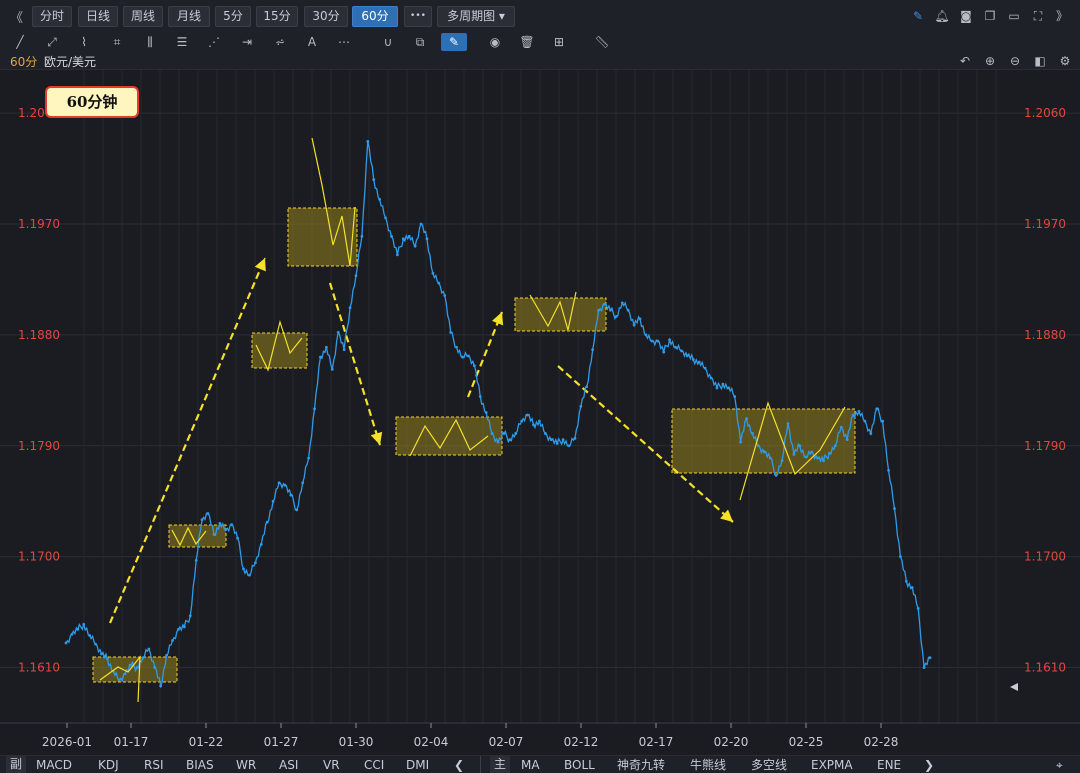 This screenshot has width=1080, height=773. I want to click on sub-tab-cci: CCI, so click(374, 765).